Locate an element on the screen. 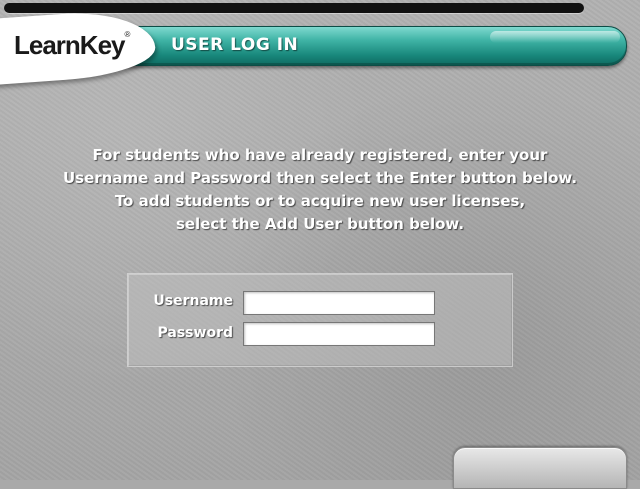 This screenshot has height=489, width=640. page-title: USER LOG IN is located at coordinates (235, 45).